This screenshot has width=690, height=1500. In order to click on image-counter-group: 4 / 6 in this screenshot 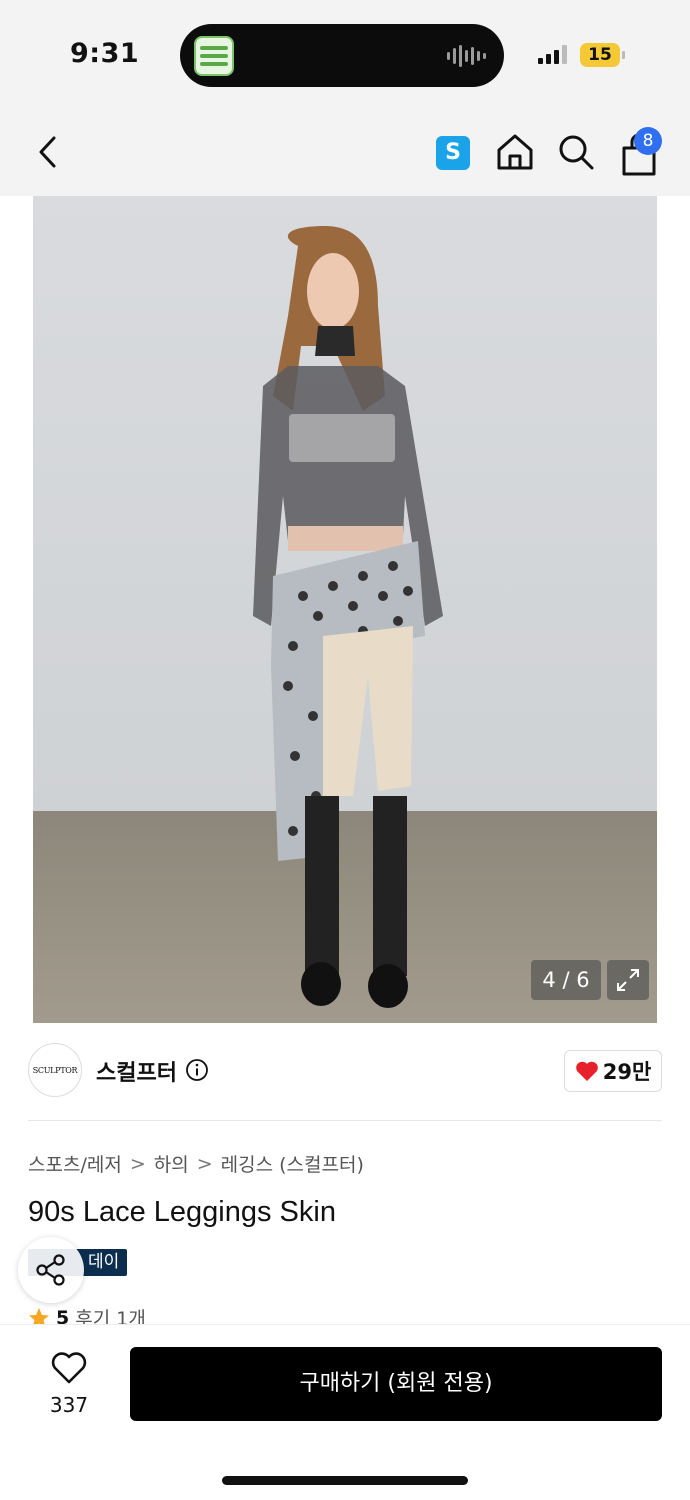, I will do `click(590, 980)`.